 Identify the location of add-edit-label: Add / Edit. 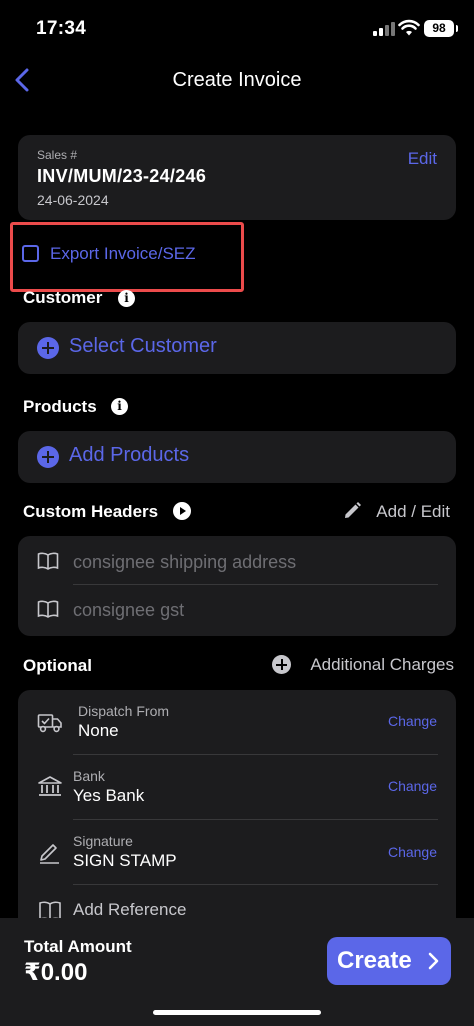
(413, 511).